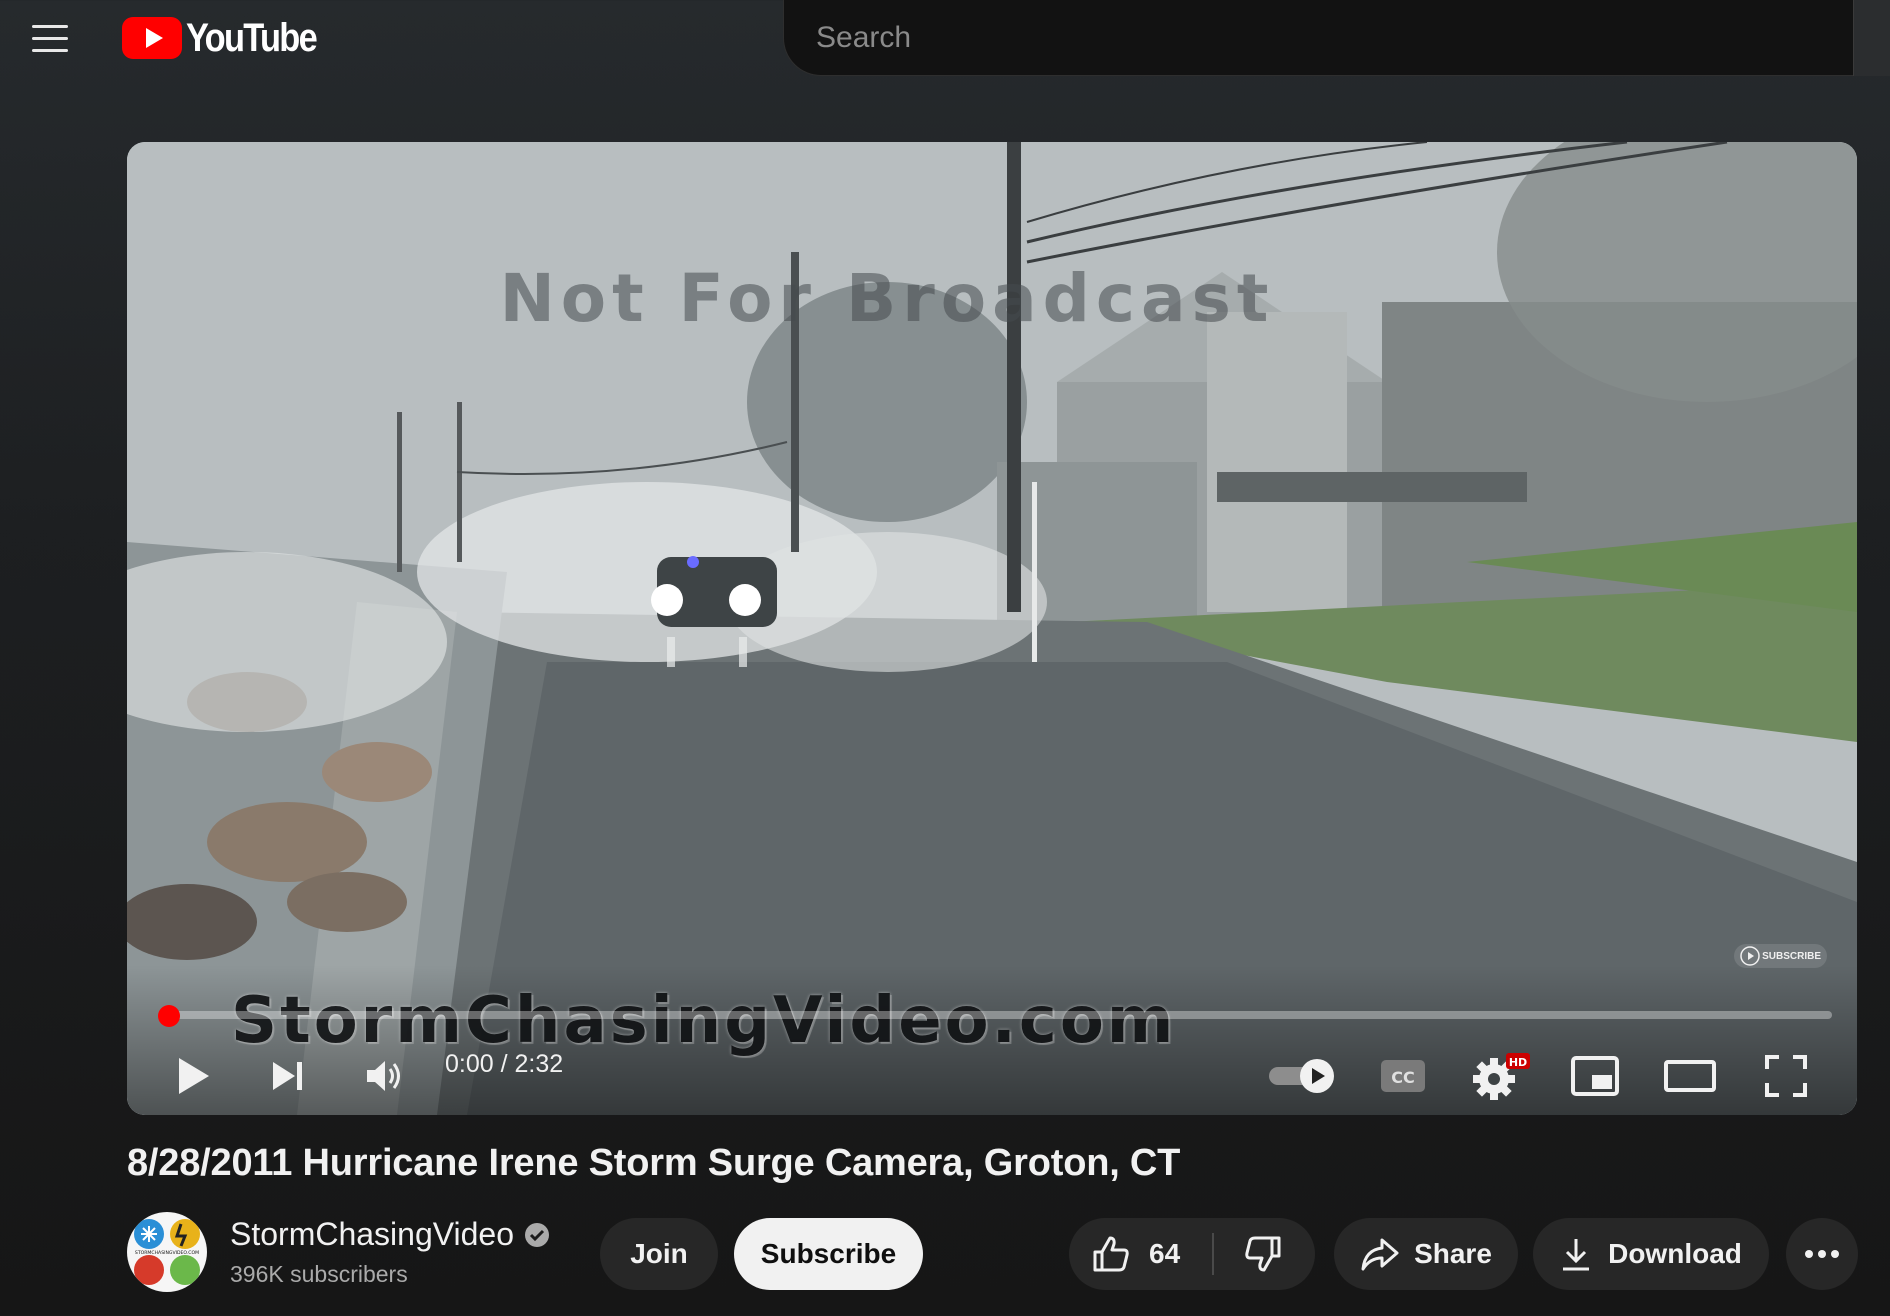 The height and width of the screenshot is (1316, 1890). I want to click on logo-text: YouTube, so click(252, 37).